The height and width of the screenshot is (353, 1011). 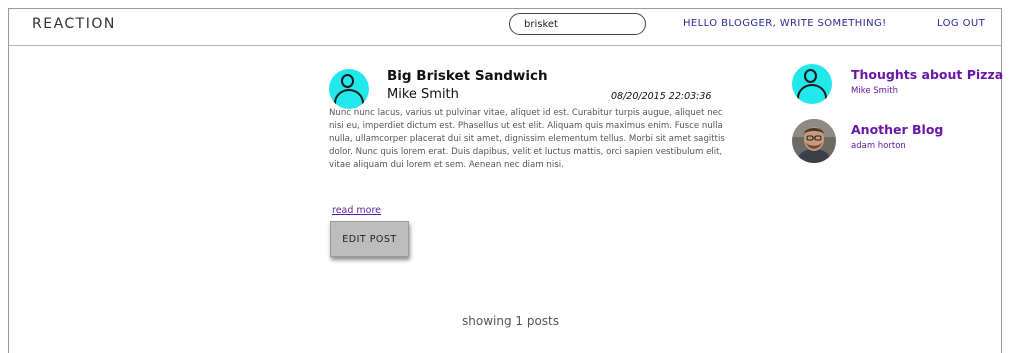 I want to click on sidebar-post-item: Another Blog adam horton, so click(x=897, y=141).